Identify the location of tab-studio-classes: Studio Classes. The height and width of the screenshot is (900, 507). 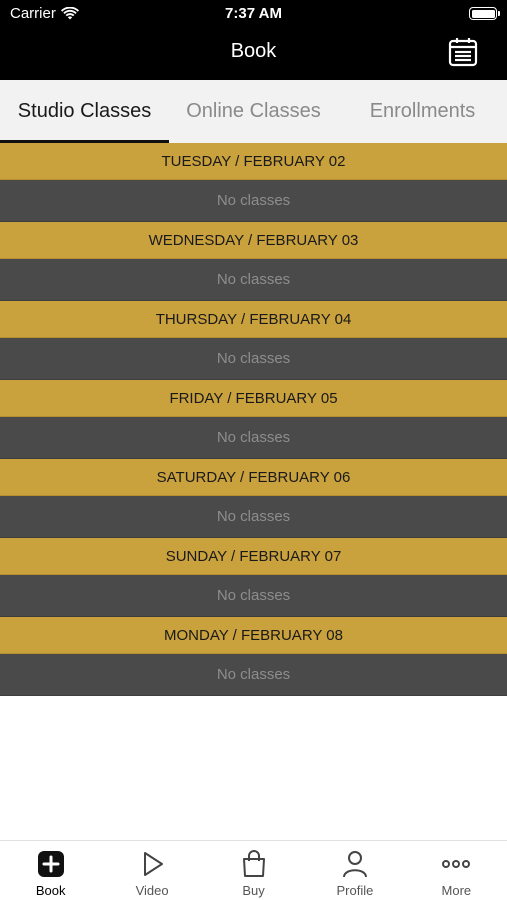
(84, 111).